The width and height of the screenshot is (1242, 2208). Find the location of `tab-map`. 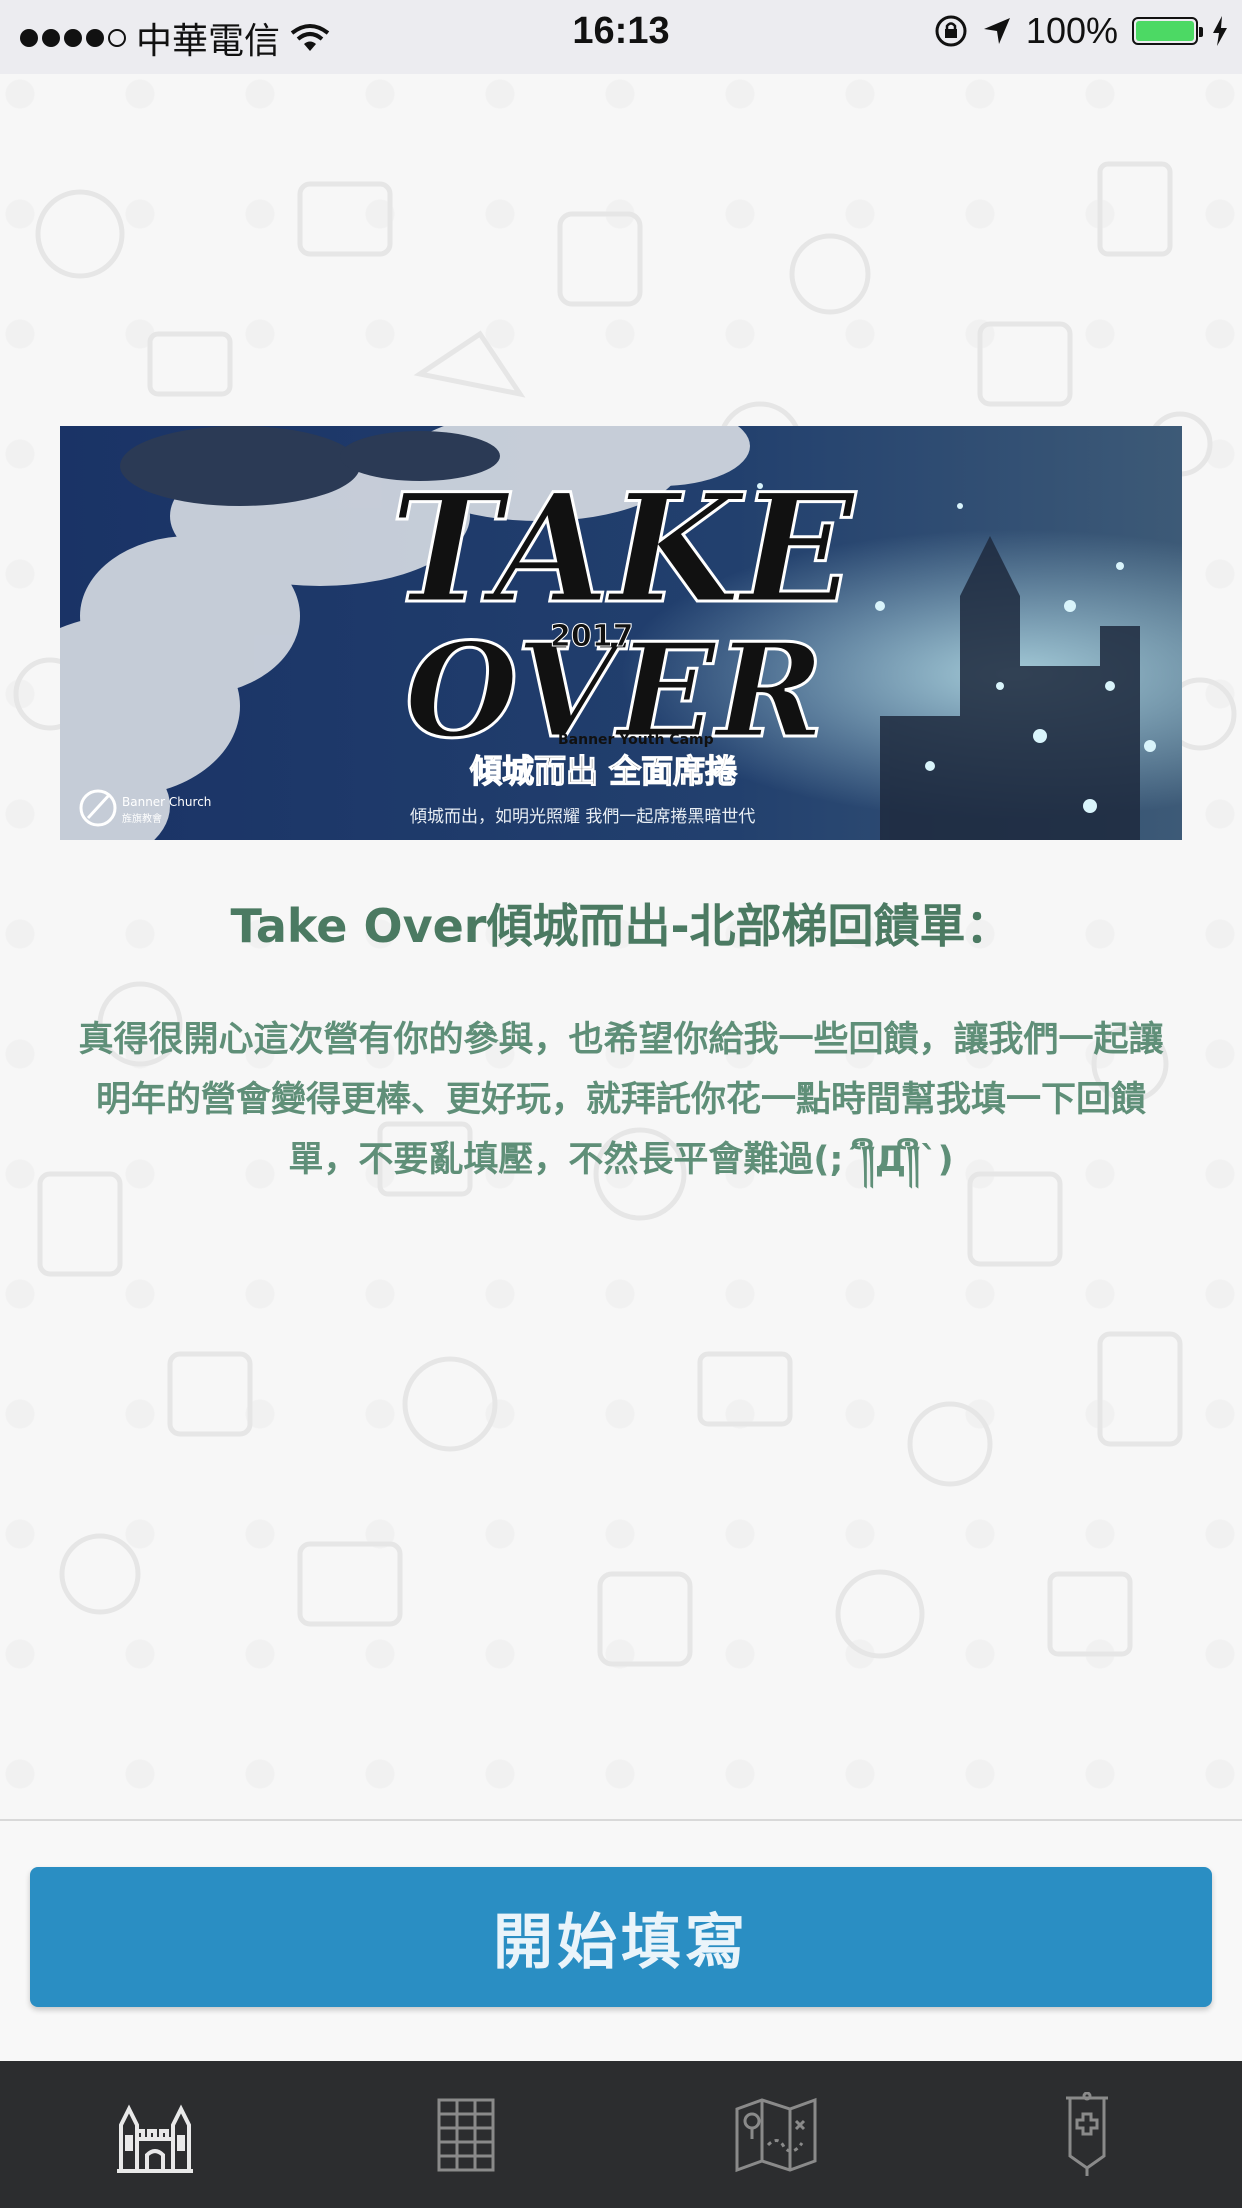

tab-map is located at coordinates (776, 2134).